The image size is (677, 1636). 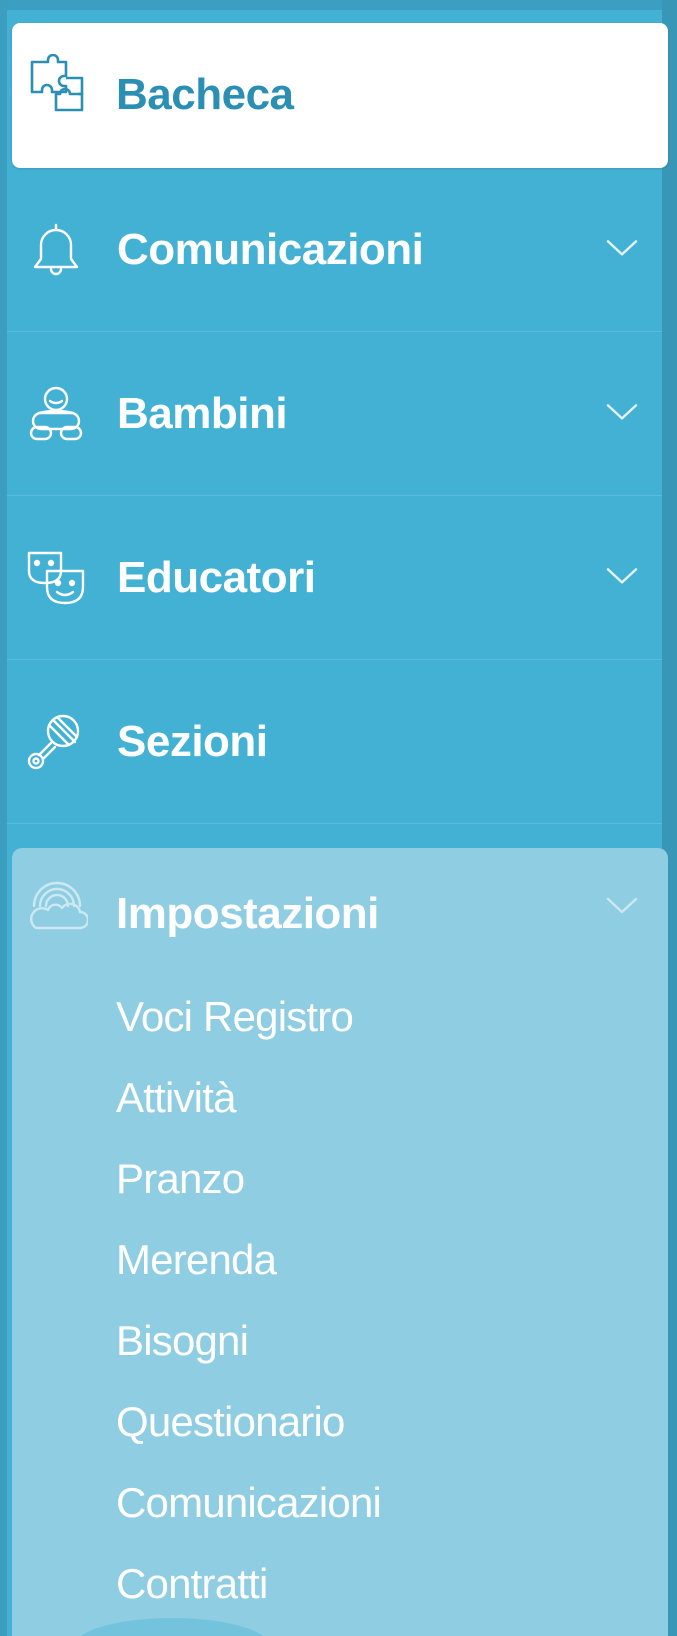 What do you see at coordinates (3, 818) in the screenshot?
I see `sidebar-left-edge` at bounding box center [3, 818].